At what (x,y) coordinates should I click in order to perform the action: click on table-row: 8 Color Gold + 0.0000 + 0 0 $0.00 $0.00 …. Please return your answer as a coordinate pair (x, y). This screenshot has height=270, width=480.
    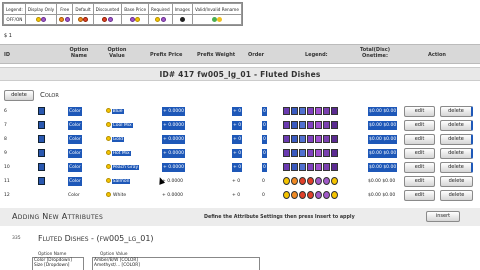
    Looking at the image, I should click on (240, 139).